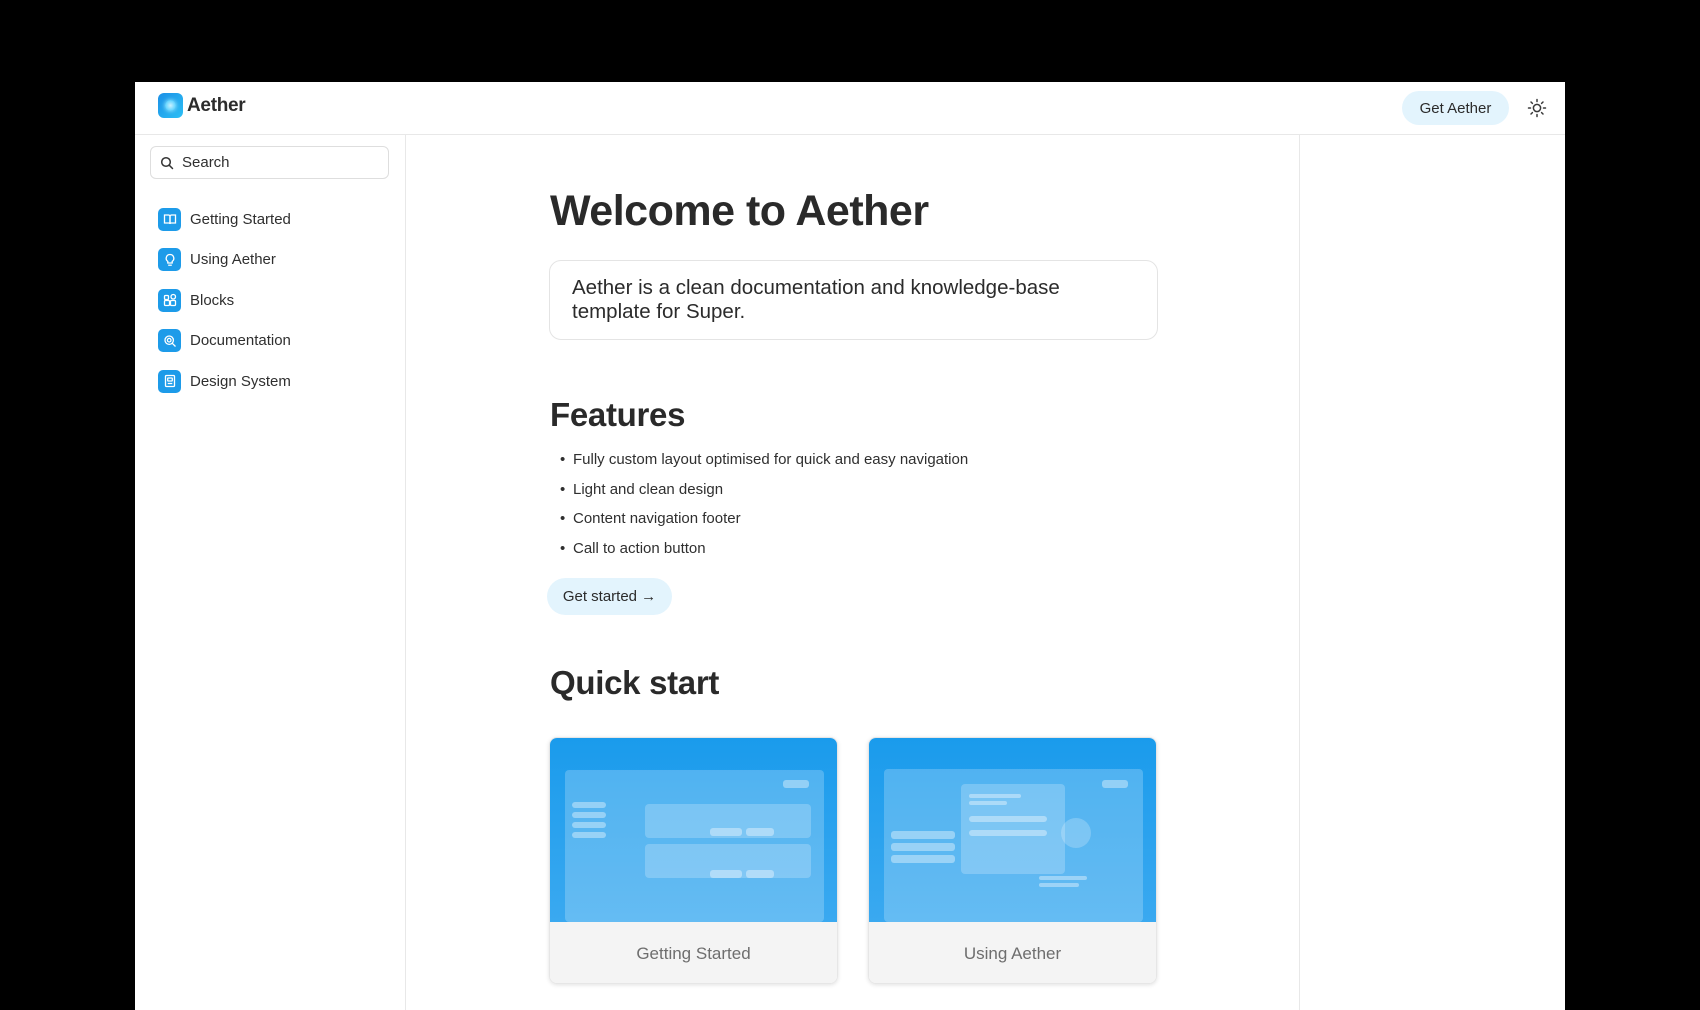  What do you see at coordinates (618, 414) in the screenshot?
I see `features-heading: Features` at bounding box center [618, 414].